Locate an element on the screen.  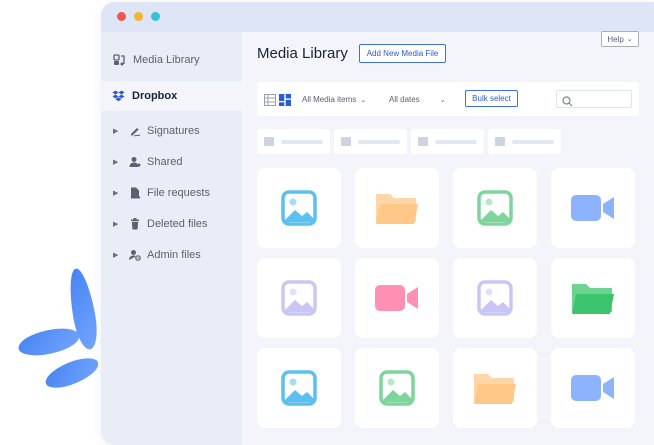
sidebar-item-label: Admin files is located at coordinates (174, 255).